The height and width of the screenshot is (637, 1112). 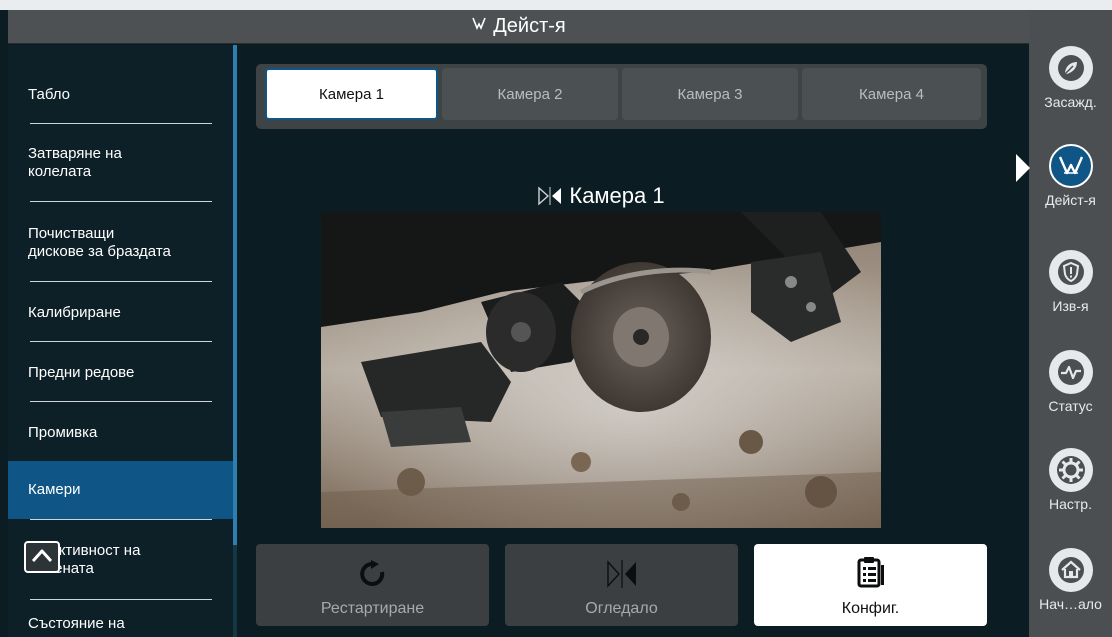 What do you see at coordinates (1070, 372) in the screenshot?
I see `pulse-icon` at bounding box center [1070, 372].